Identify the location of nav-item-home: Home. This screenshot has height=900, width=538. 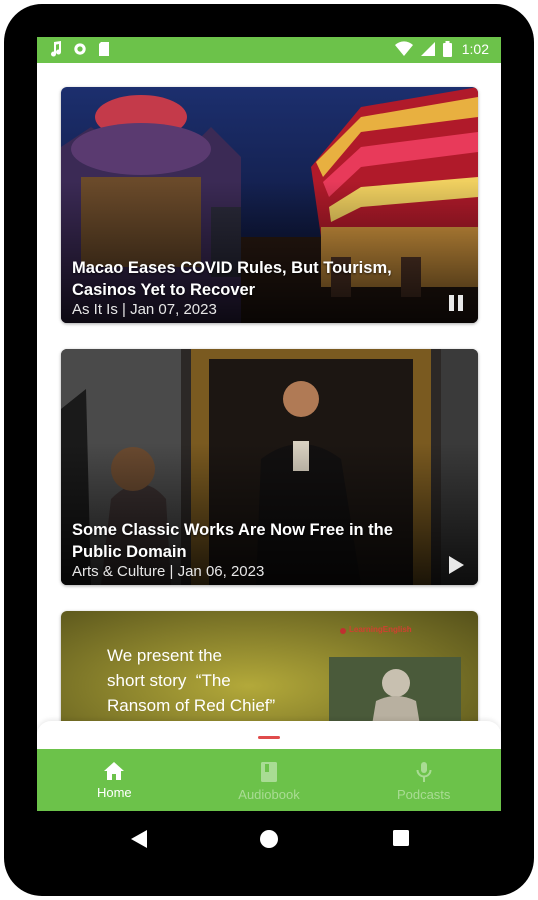
(114, 780).